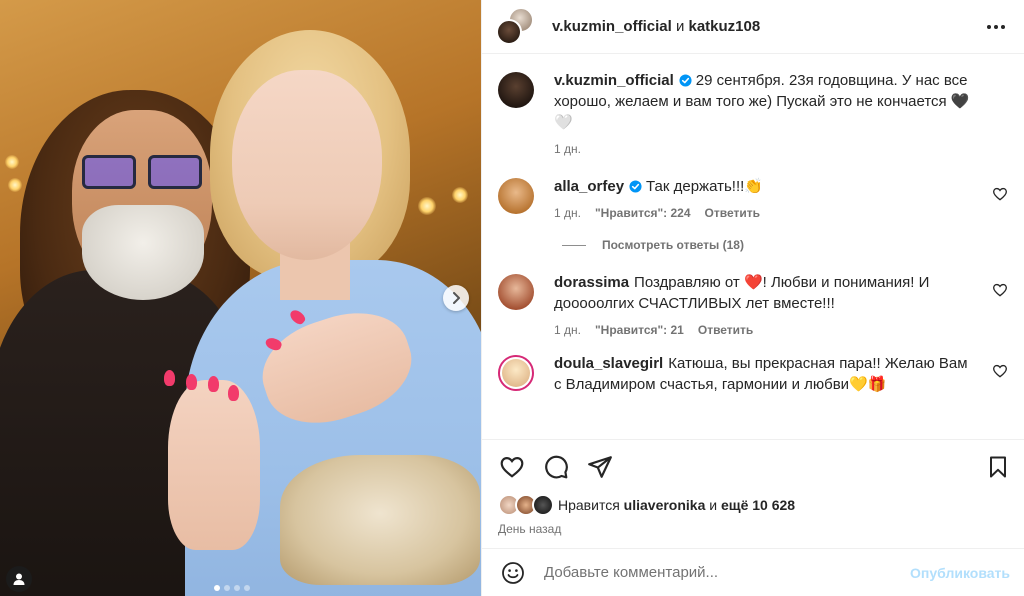 The width and height of the screenshot is (1024, 596). I want to click on caption-time: 1 дн., so click(567, 149).